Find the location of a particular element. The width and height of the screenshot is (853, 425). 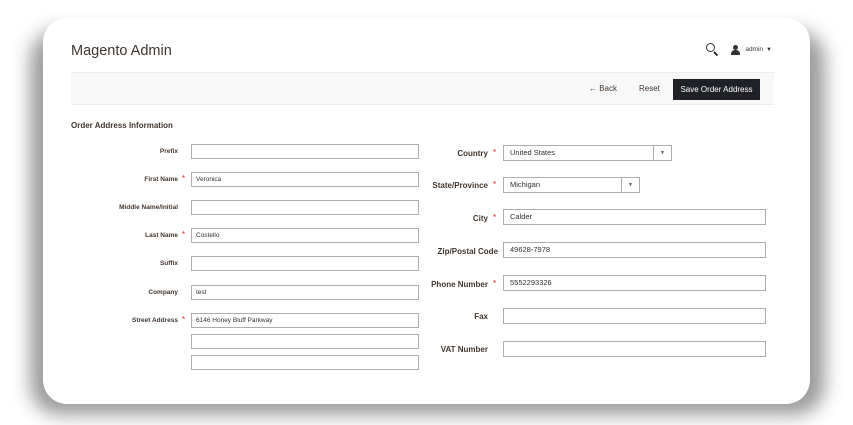

country-select-value: United States is located at coordinates (533, 152).